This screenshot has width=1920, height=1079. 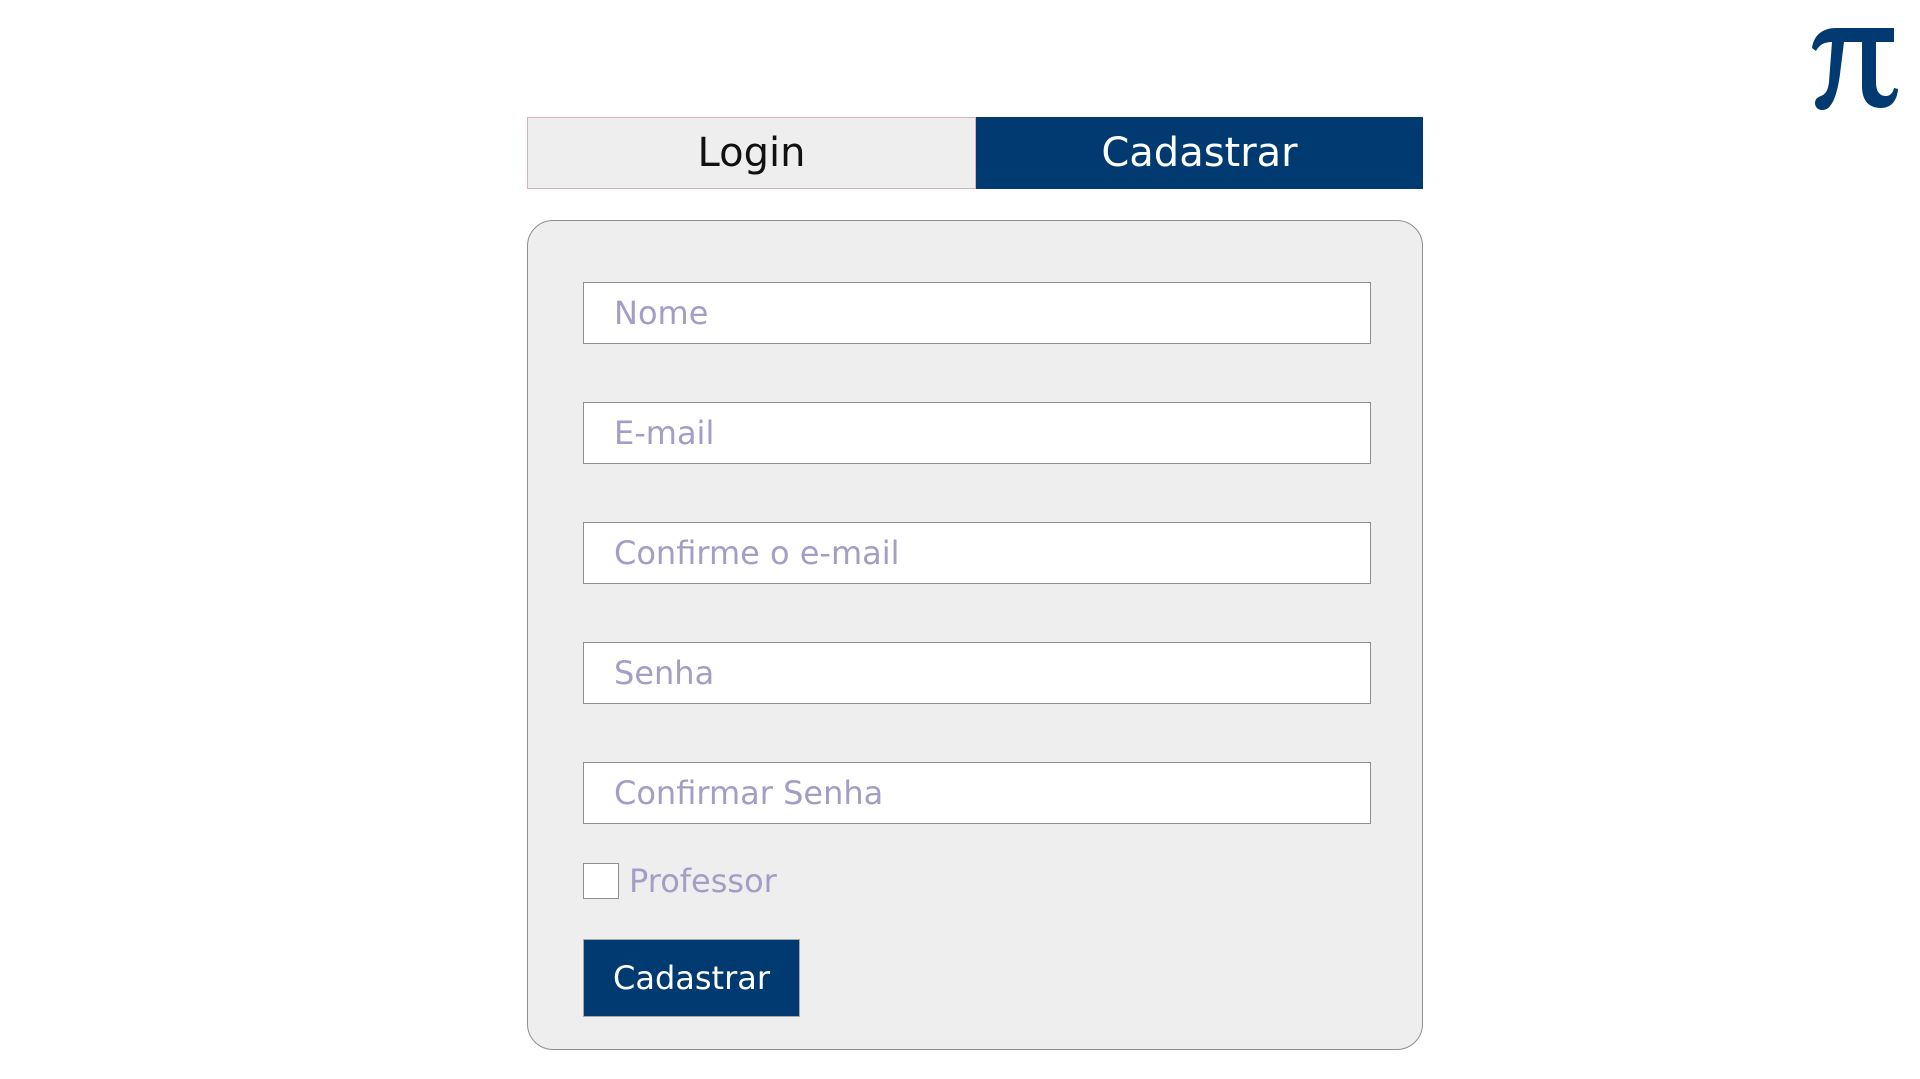 I want to click on professor-checkbox-row: Professor, so click(x=680, y=881).